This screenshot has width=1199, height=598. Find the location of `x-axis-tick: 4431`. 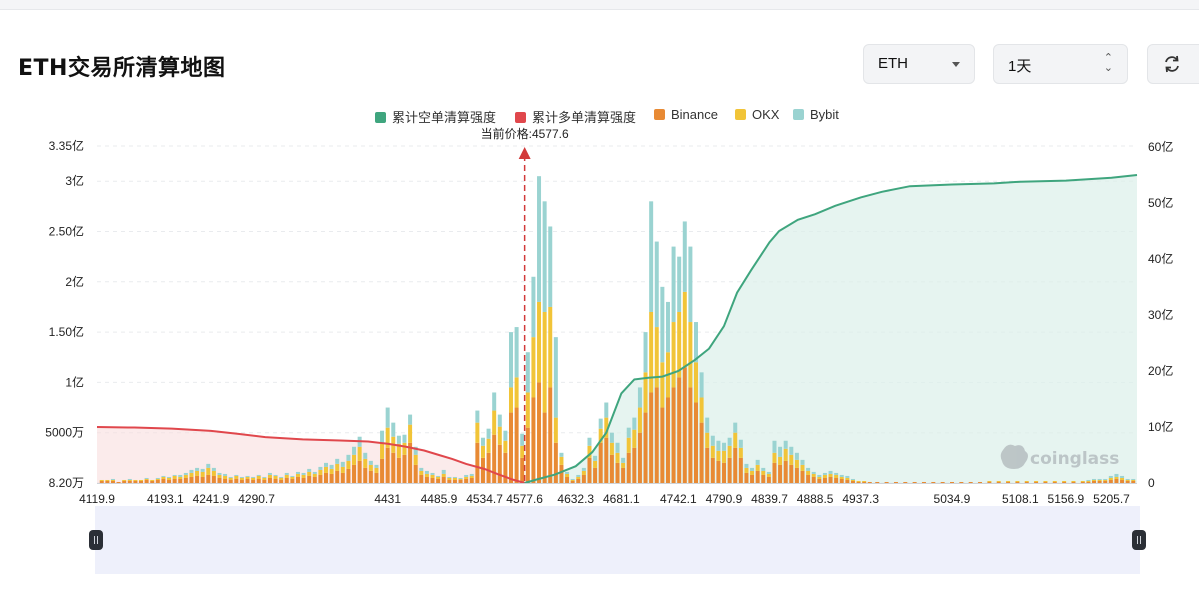

x-axis-tick: 4431 is located at coordinates (387, 498).